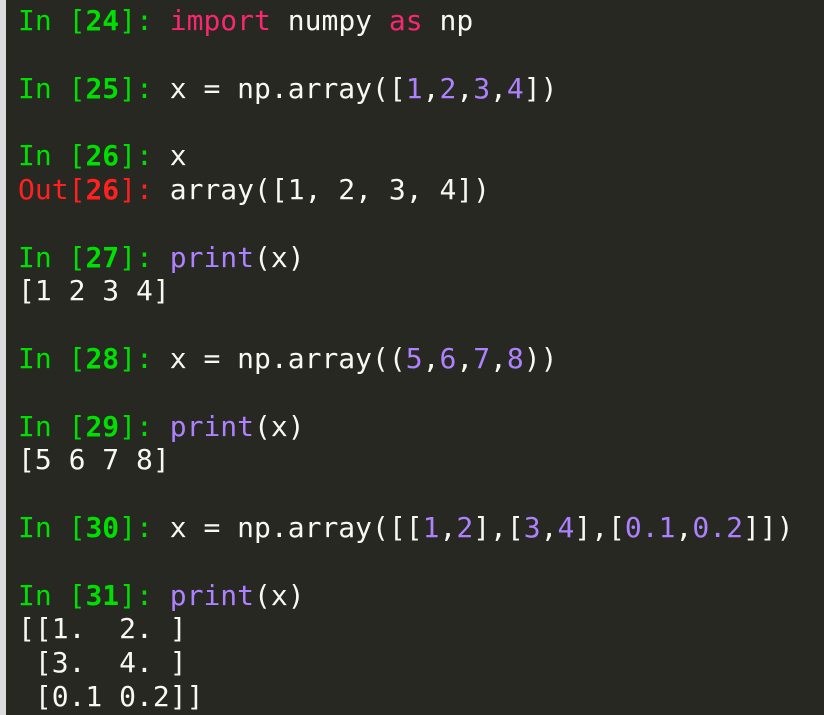 The image size is (824, 715). Describe the element at coordinates (296, 527) in the screenshot. I see `code-text: x = np.array([[` at that location.